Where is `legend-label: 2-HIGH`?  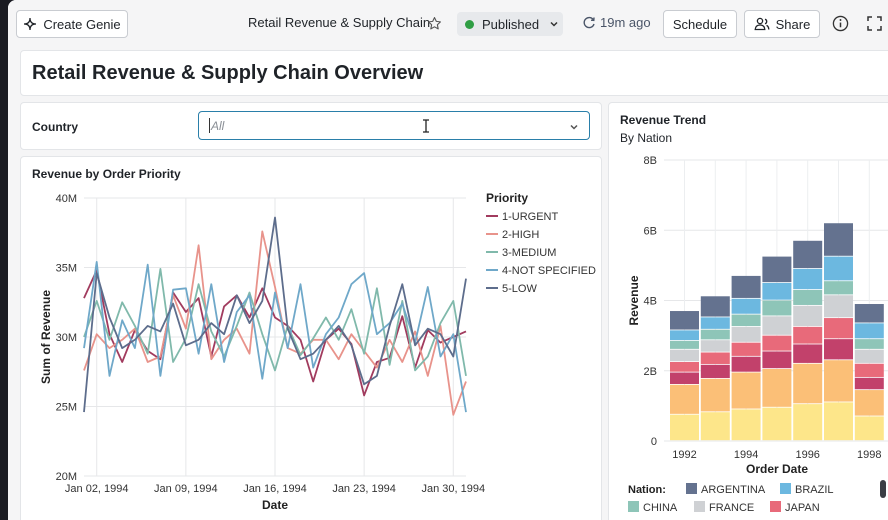 legend-label: 2-HIGH is located at coordinates (520, 235).